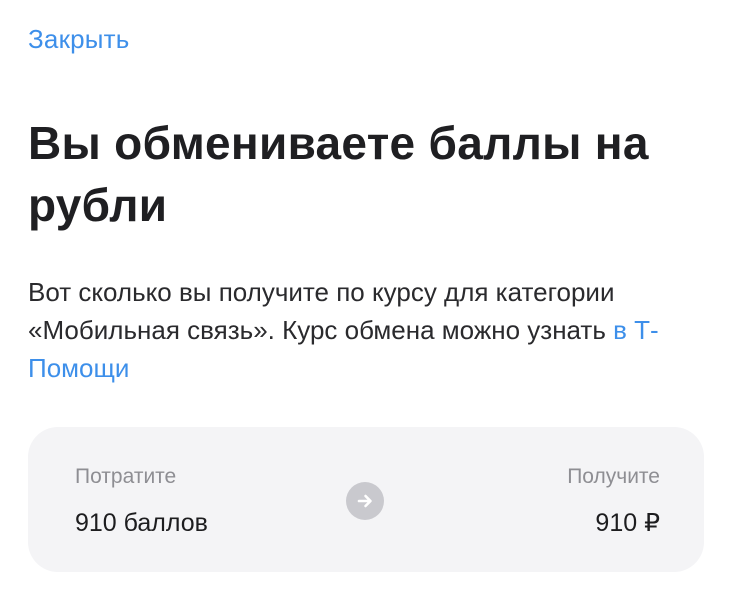  Describe the element at coordinates (141, 523) in the screenshot. I see `spend-amount: 910 баллов` at that location.